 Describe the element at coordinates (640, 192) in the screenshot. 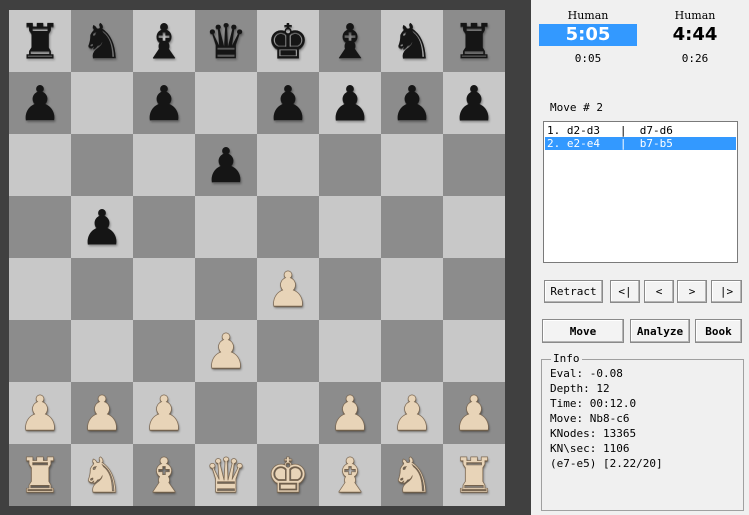

I see `move-list: 1. d2-d3 | d7-d6 2. e2-e4 | b7-b5` at that location.